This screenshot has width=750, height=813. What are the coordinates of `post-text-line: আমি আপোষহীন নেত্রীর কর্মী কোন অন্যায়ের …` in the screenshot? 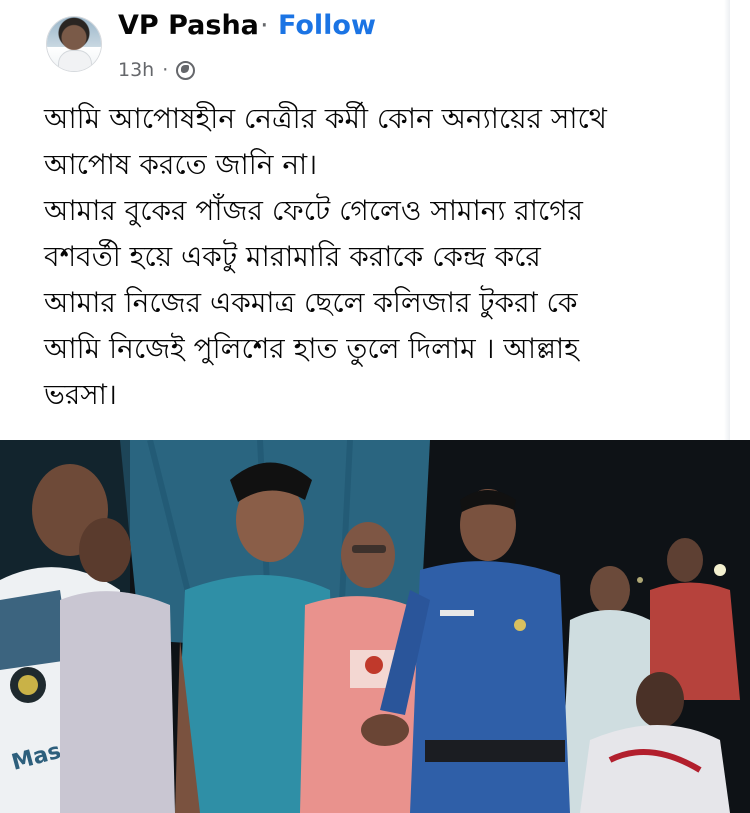 It's located at (325, 118).